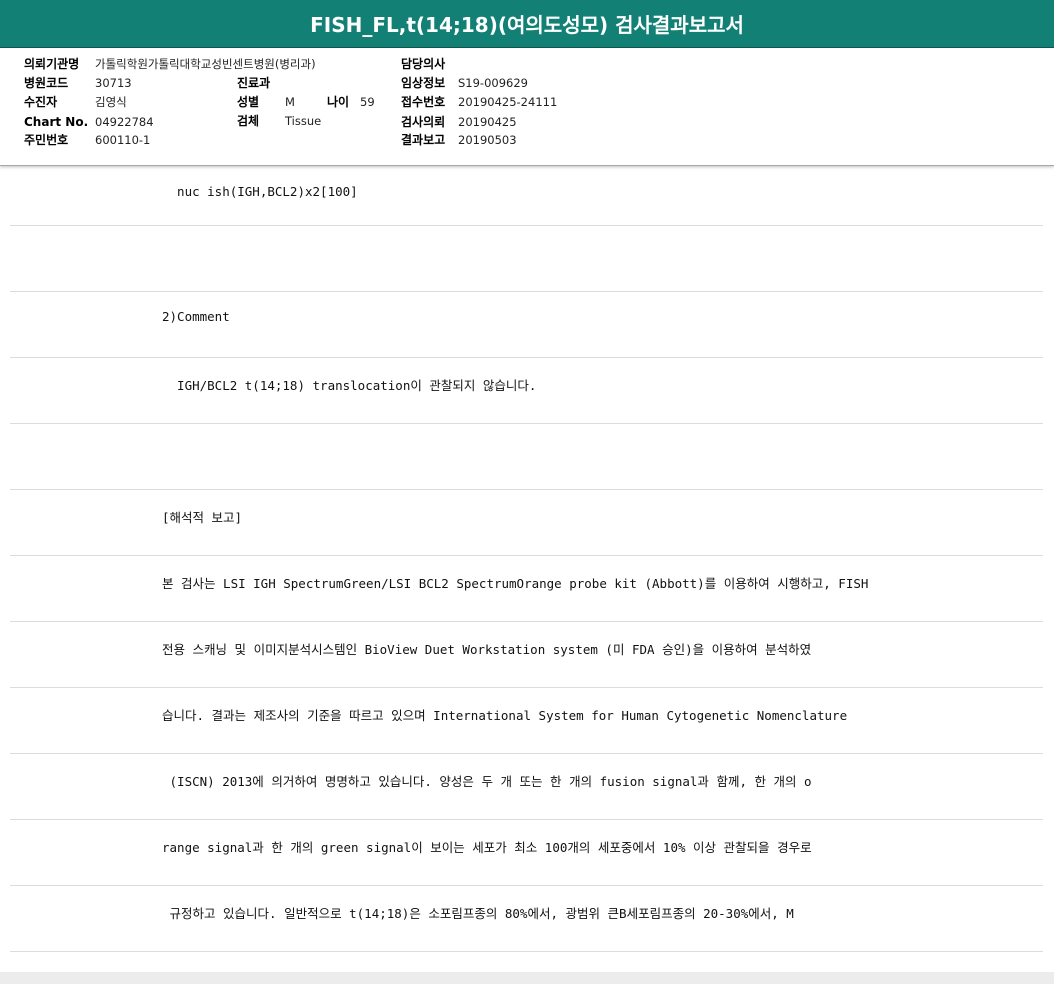  What do you see at coordinates (41, 102) in the screenshot?
I see `patient-label: 수진자` at bounding box center [41, 102].